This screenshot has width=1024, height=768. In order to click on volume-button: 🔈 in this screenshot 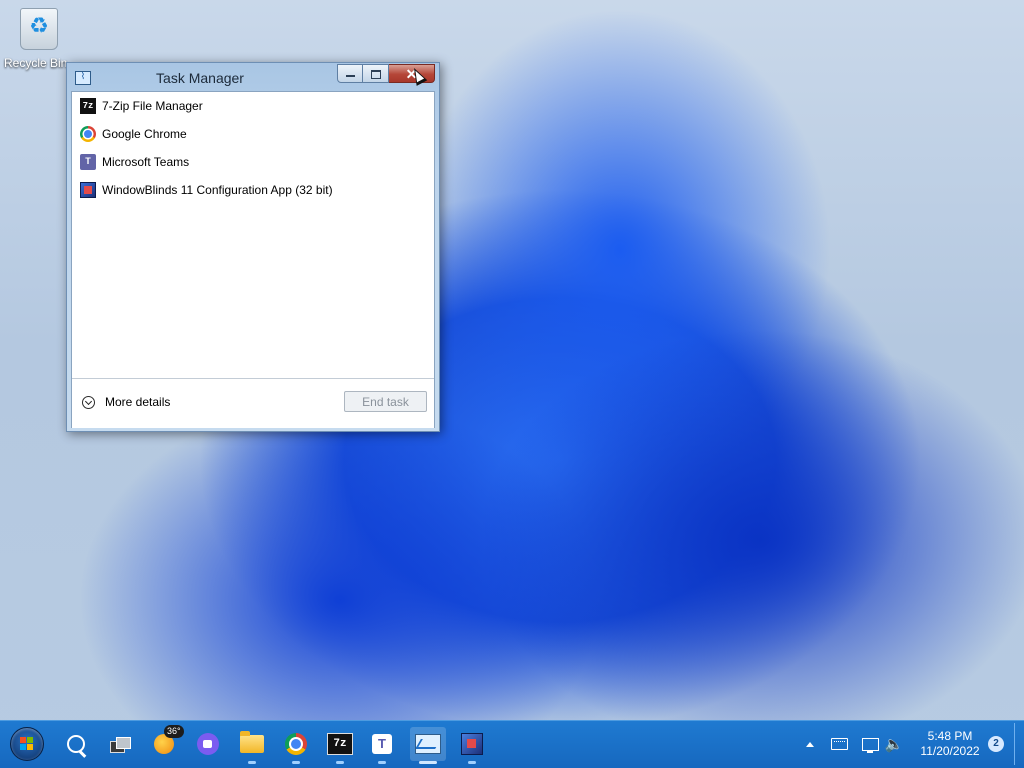, I will do `click(894, 744)`.